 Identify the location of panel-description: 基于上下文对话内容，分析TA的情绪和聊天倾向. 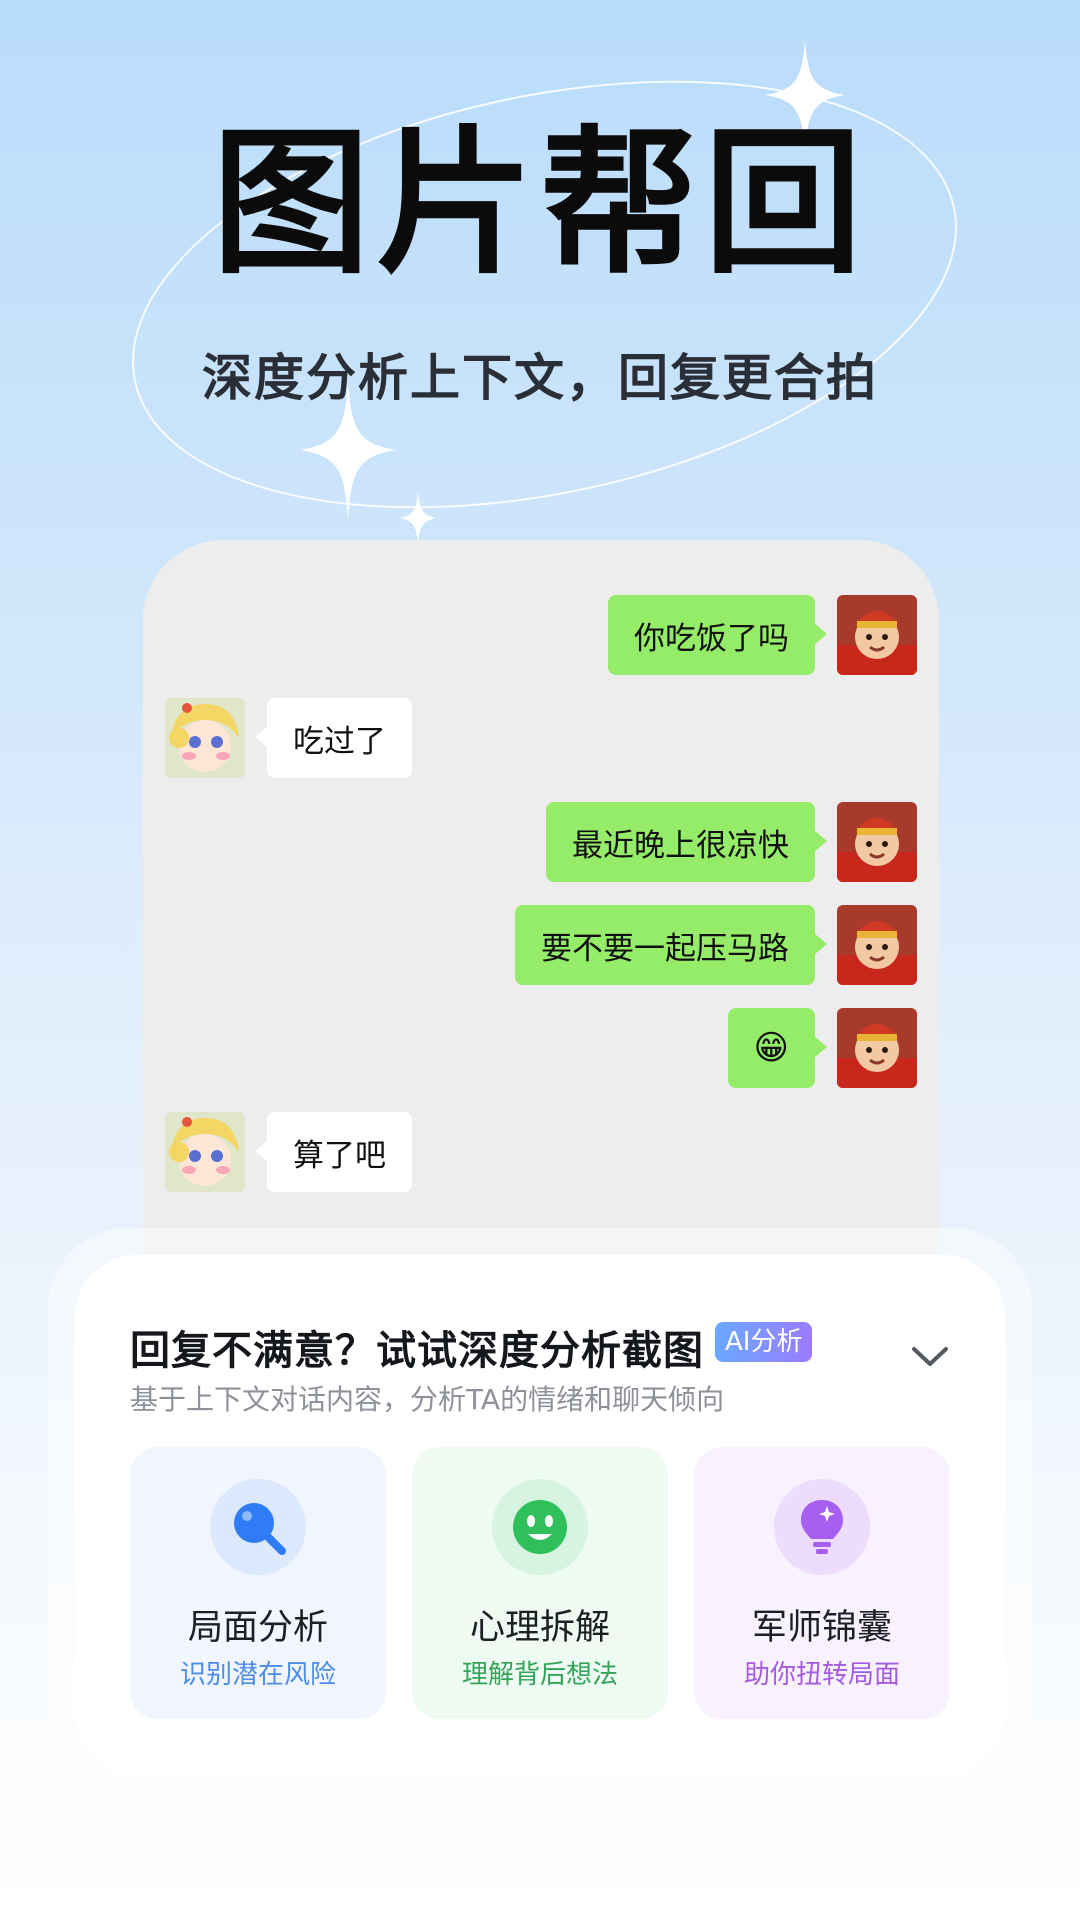
(427, 1399).